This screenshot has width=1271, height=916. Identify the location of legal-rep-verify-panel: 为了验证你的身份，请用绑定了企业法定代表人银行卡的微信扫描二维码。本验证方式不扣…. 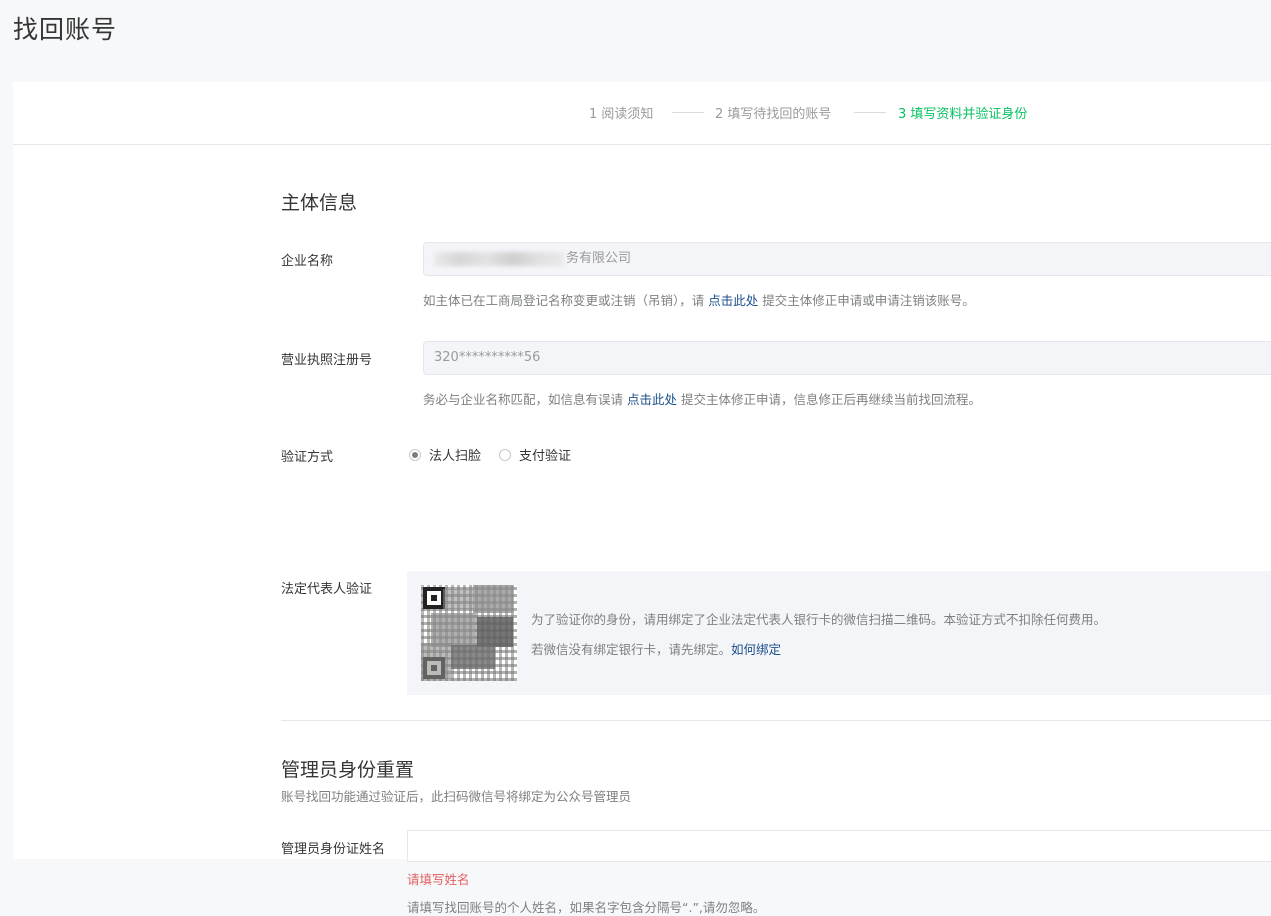
(839, 633).